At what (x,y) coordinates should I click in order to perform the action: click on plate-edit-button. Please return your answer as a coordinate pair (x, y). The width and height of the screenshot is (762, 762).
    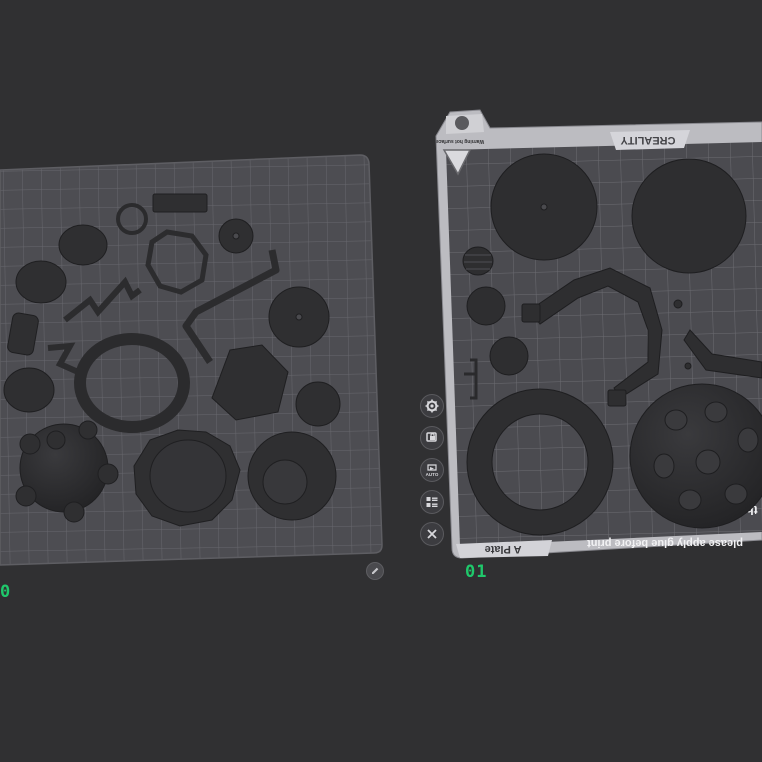
    Looking at the image, I should click on (375, 571).